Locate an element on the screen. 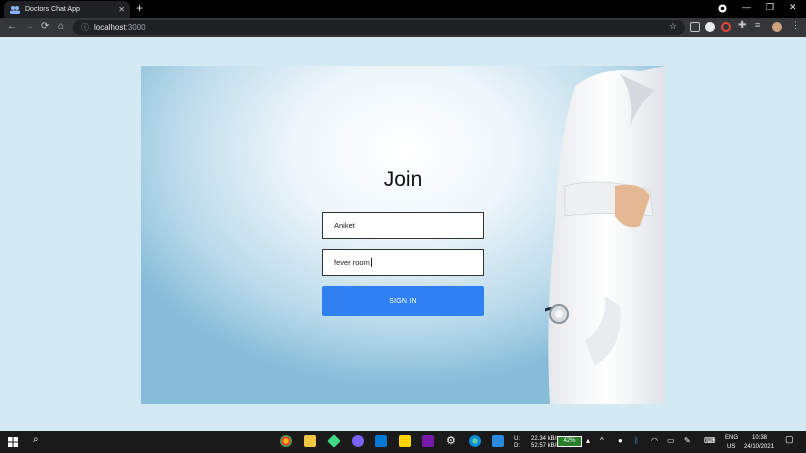 The height and width of the screenshot is (453, 806). close-window-button: ✕ is located at coordinates (793, 7).